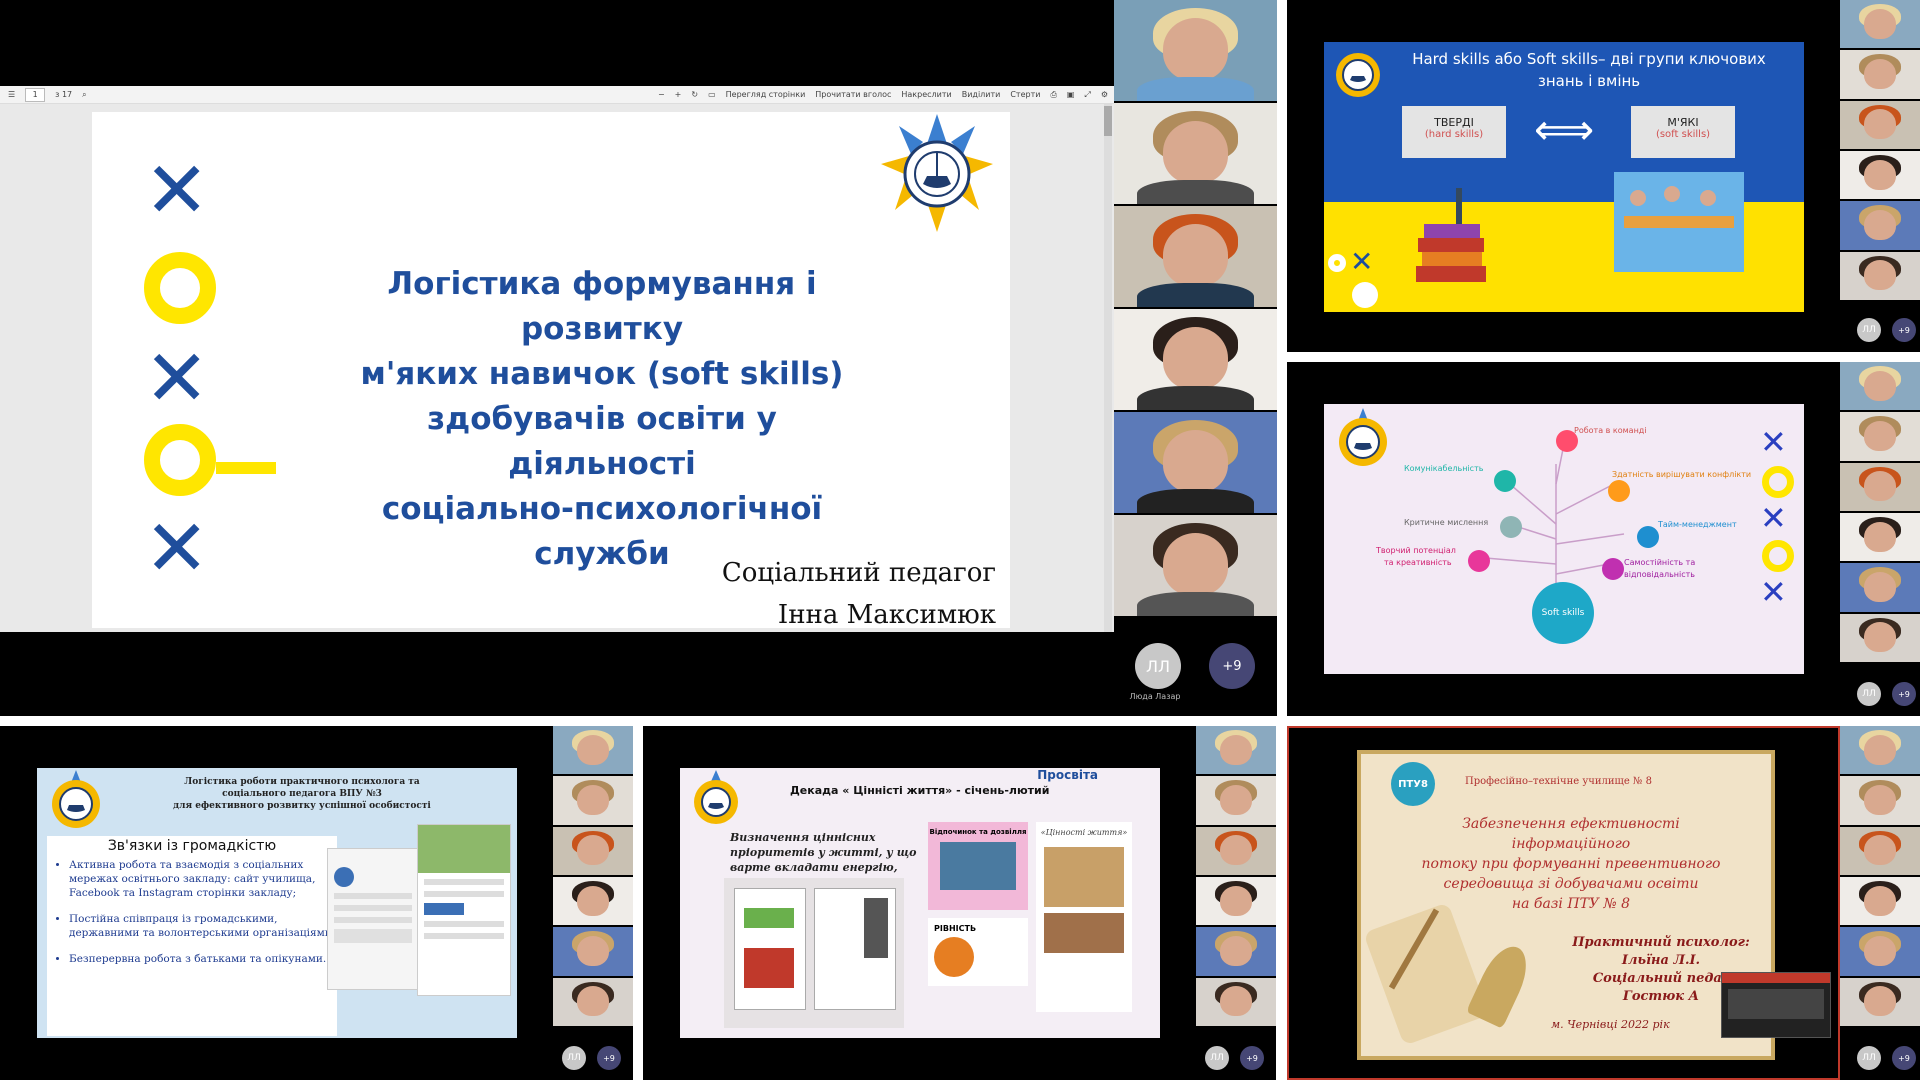 Image resolution: width=1920 pixels, height=1080 pixels. What do you see at coordinates (1511, 527) in the screenshot?
I see `mind-map-node` at bounding box center [1511, 527].